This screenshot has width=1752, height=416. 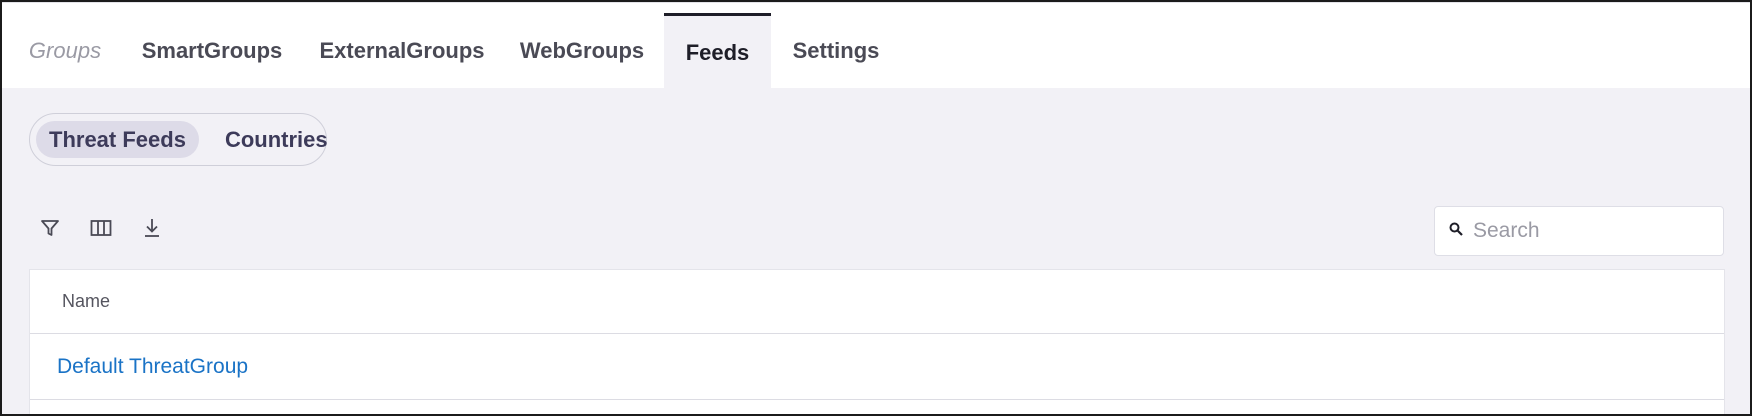 I want to click on filter-icon, so click(x=50, y=230).